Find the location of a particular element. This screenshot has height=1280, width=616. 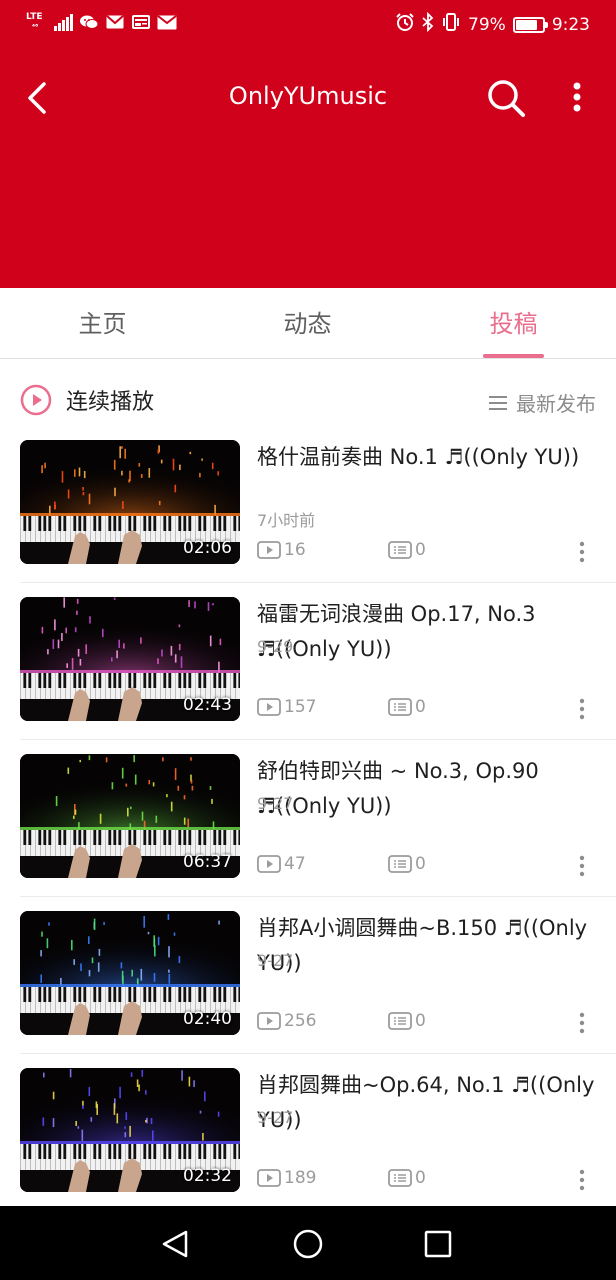

video-title: 格什温前奏曲 No.1 ♬((Only YU)) is located at coordinates (429, 457).